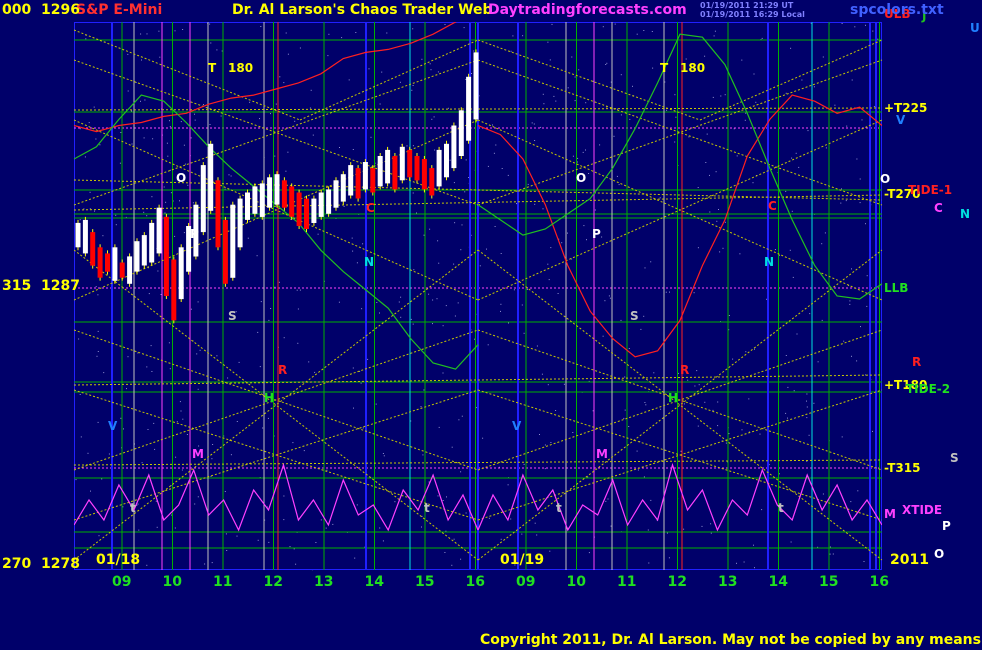 This screenshot has width=982, height=650. Describe the element at coordinates (779, 582) in the screenshot. I see `x-hour-tick: 14` at that location.